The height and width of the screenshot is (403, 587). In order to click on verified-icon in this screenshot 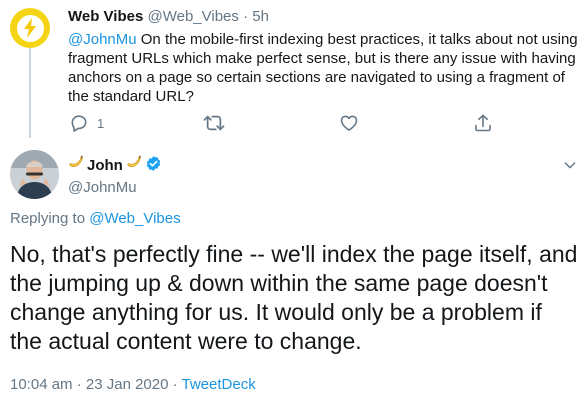, I will do `click(153, 165)`.